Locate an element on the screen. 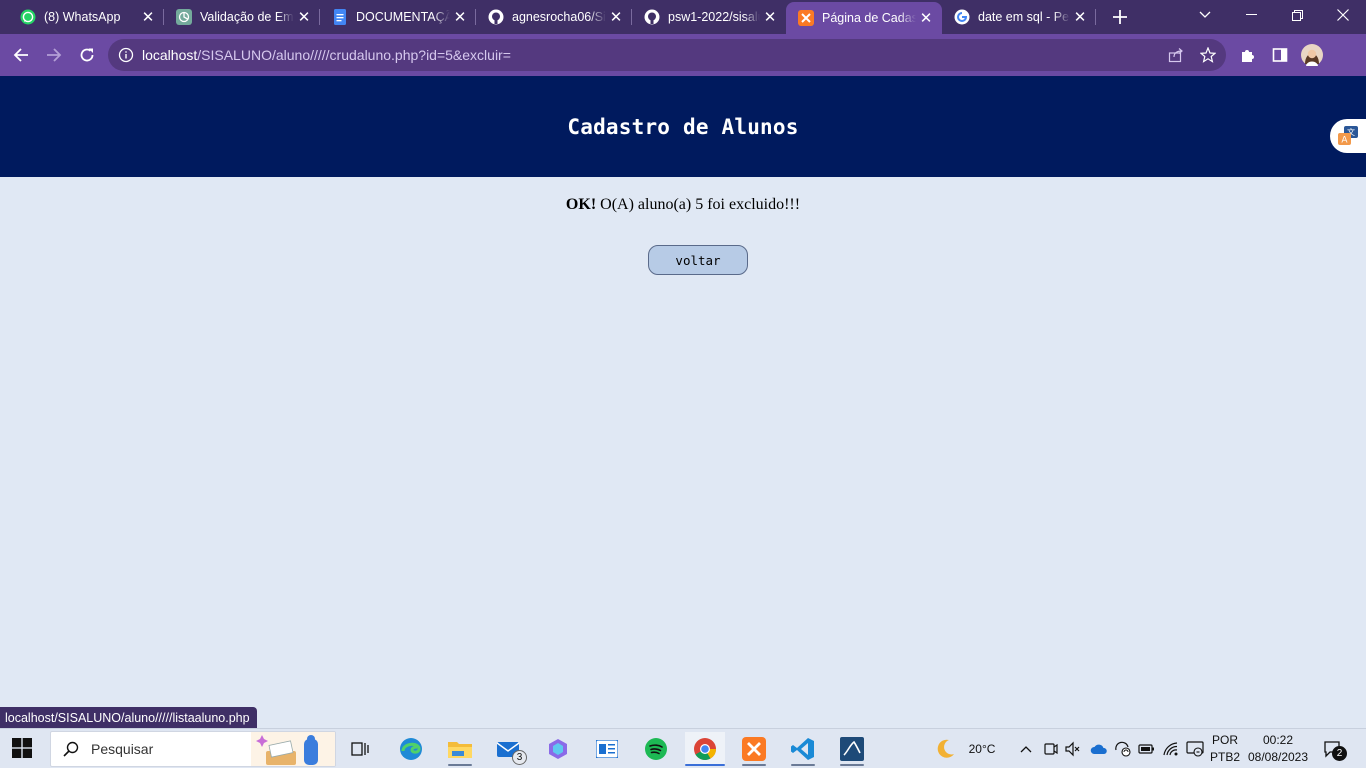 The height and width of the screenshot is (768, 1366). tab-search-chevron-icon is located at coordinates (1205, 15).